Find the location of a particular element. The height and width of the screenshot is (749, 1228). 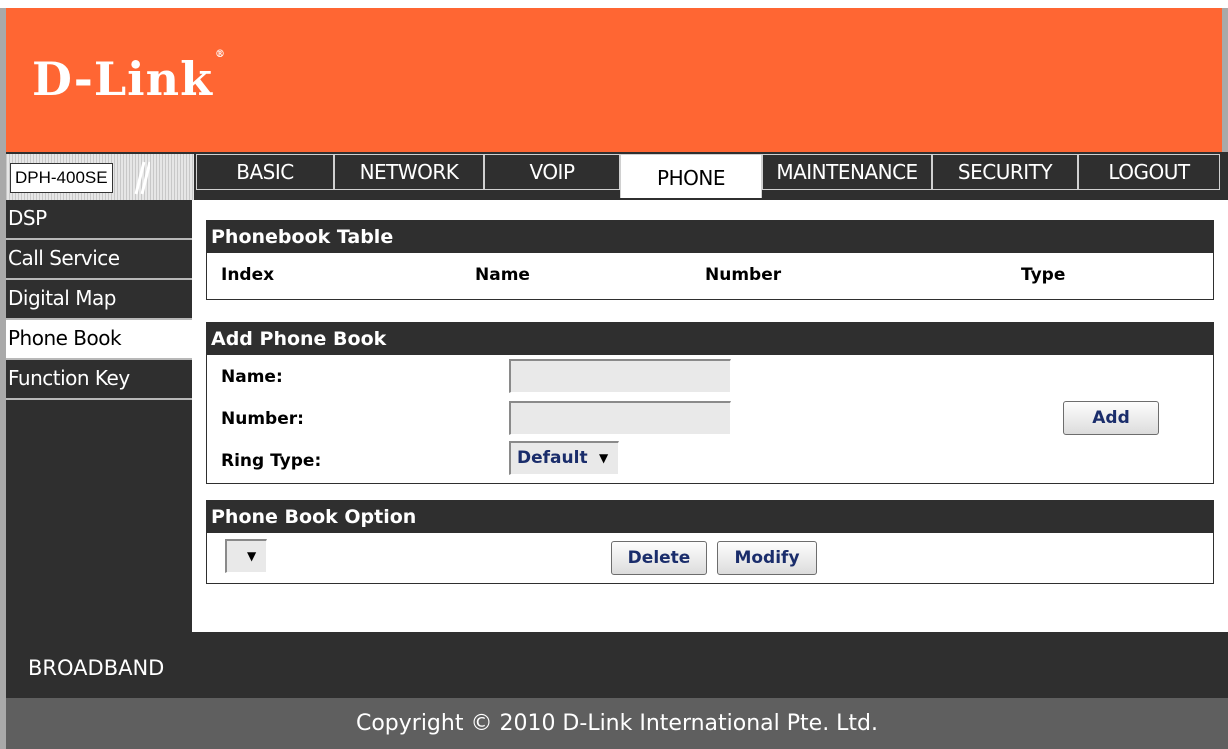

sidebar-item-call-service: Call Service is located at coordinates (99, 260).